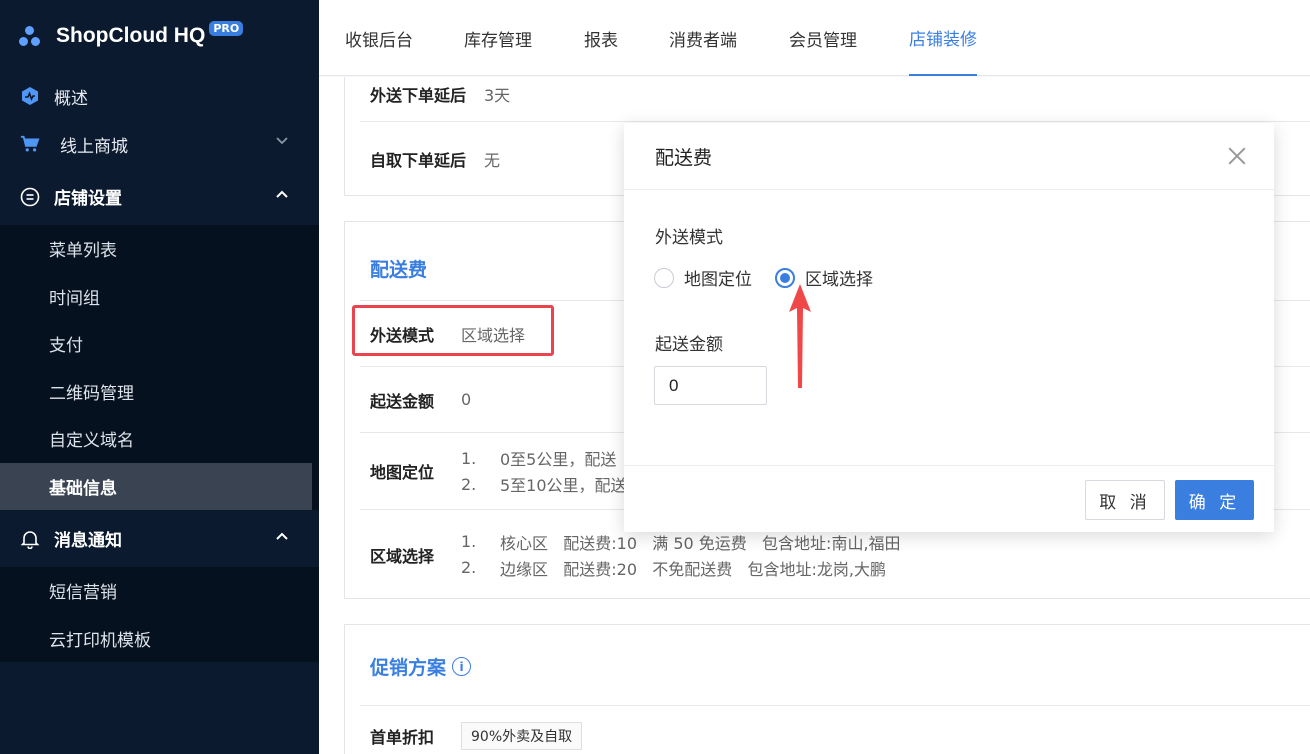 This screenshot has width=1310, height=754. I want to click on sidebar-item-time-group: 时间组, so click(156, 297).